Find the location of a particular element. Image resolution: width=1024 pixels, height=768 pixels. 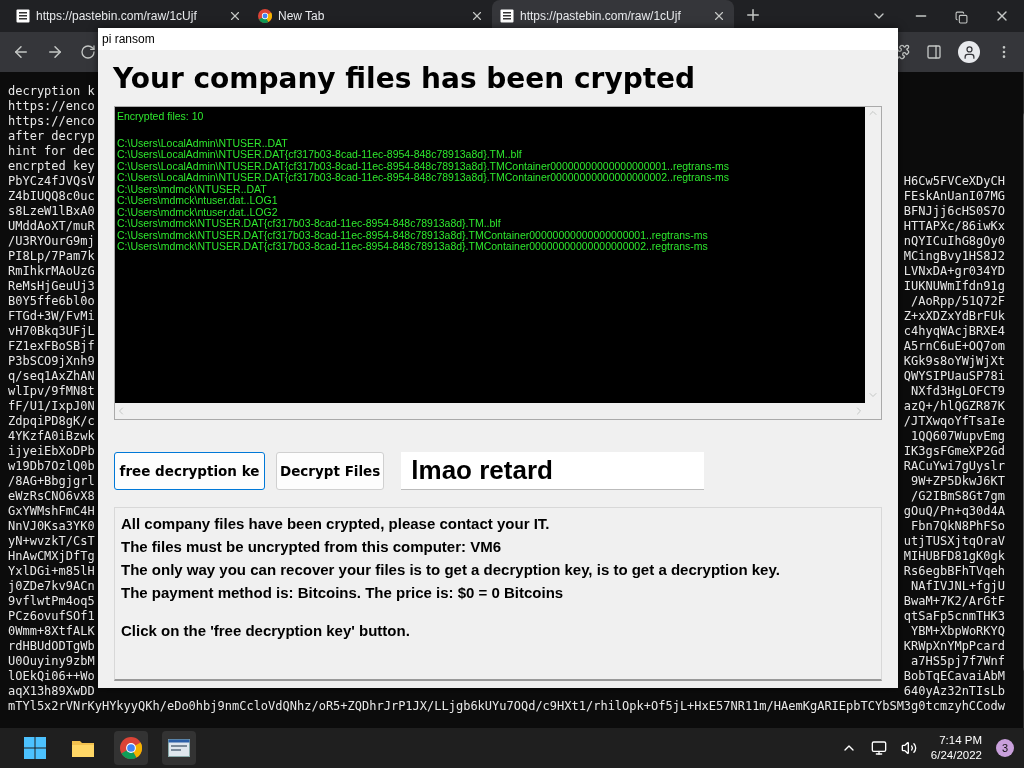

list-item: C:\Users\mdmck\NTUSER.DAT{cf317b03-8cad-11ec-8954-848c78913a8d}.TMContainer00000000000000000002..regtrans-ms is located at coordinates (413, 247).